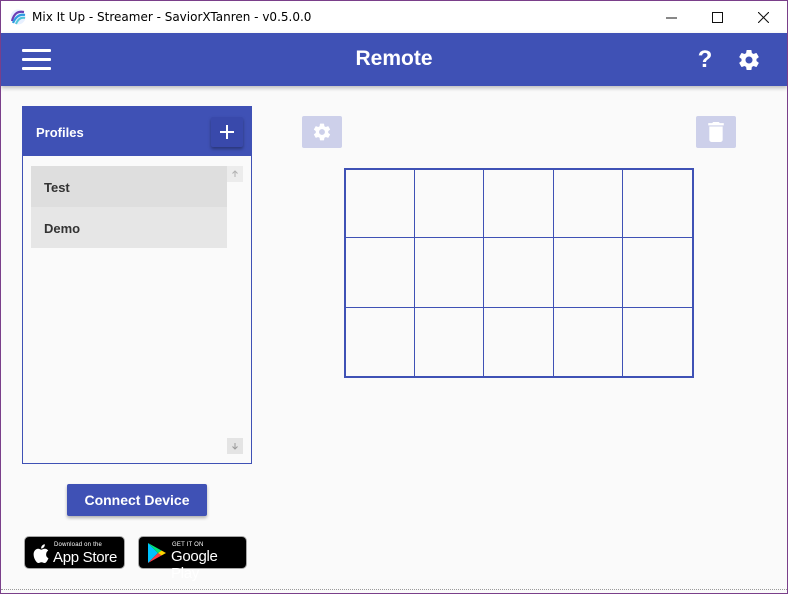  I want to click on arrow-up-icon, so click(235, 173).